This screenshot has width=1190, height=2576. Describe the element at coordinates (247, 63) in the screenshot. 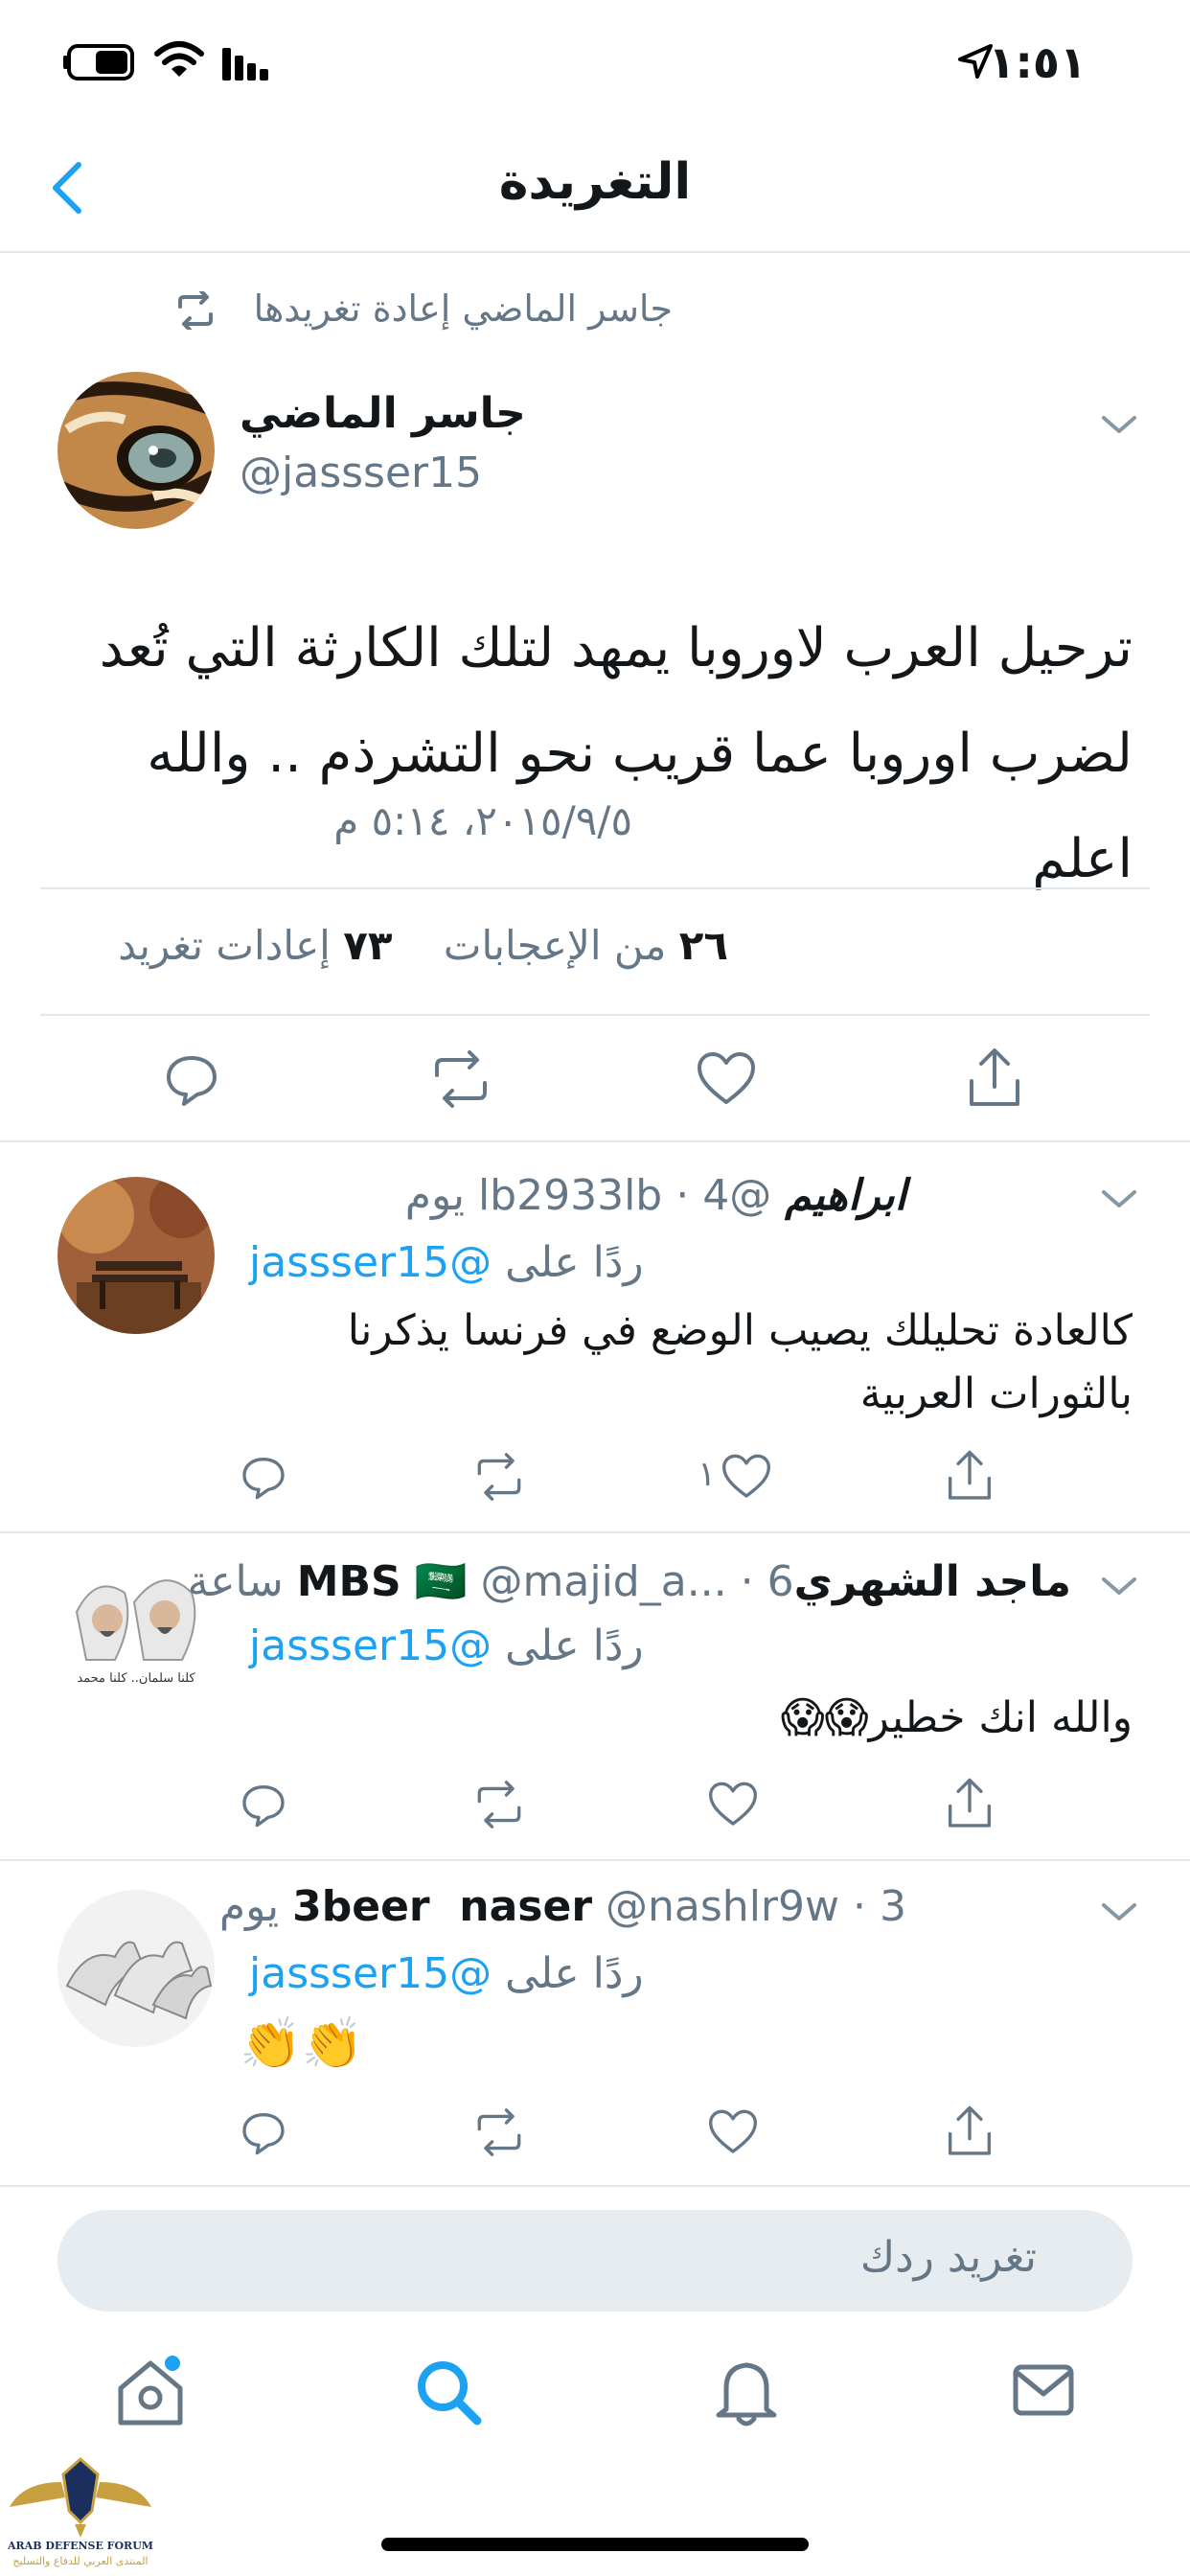

I see `cellular-signal-icon` at that location.